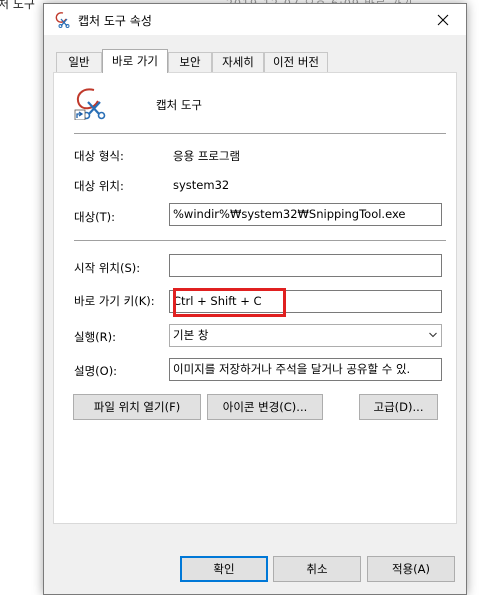 Image resolution: width=482 pixels, height=595 pixels. What do you see at coordinates (317, 569) in the screenshot?
I see `cancel-button: 취소` at bounding box center [317, 569].